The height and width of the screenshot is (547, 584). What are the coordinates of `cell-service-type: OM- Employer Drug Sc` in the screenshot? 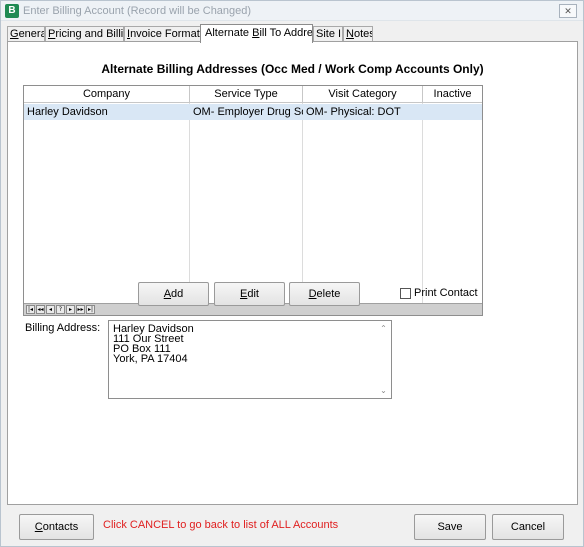 It's located at (248, 112).